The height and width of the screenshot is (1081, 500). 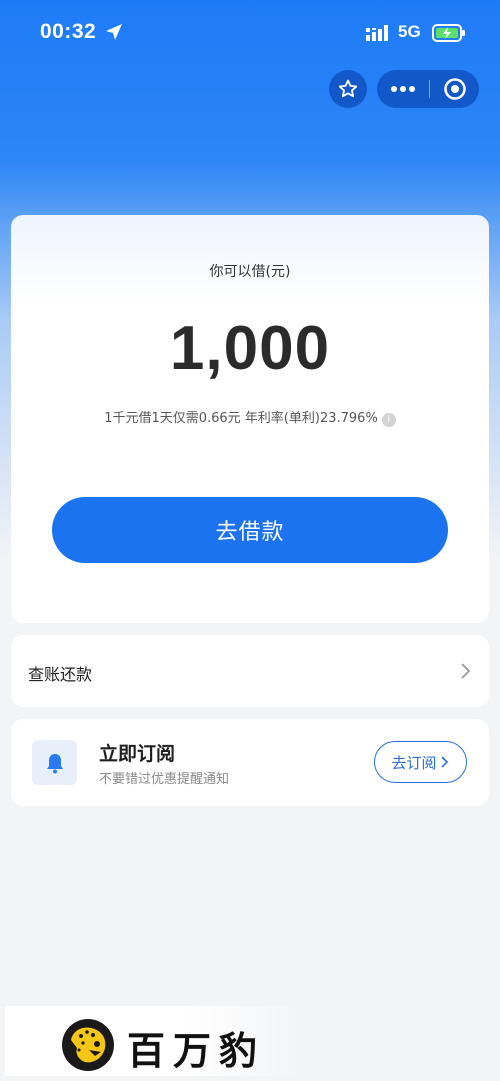 I want to click on rate-text: 1千元借1天仅需0.66元 年利率(单利)23.796%, so click(x=241, y=418).